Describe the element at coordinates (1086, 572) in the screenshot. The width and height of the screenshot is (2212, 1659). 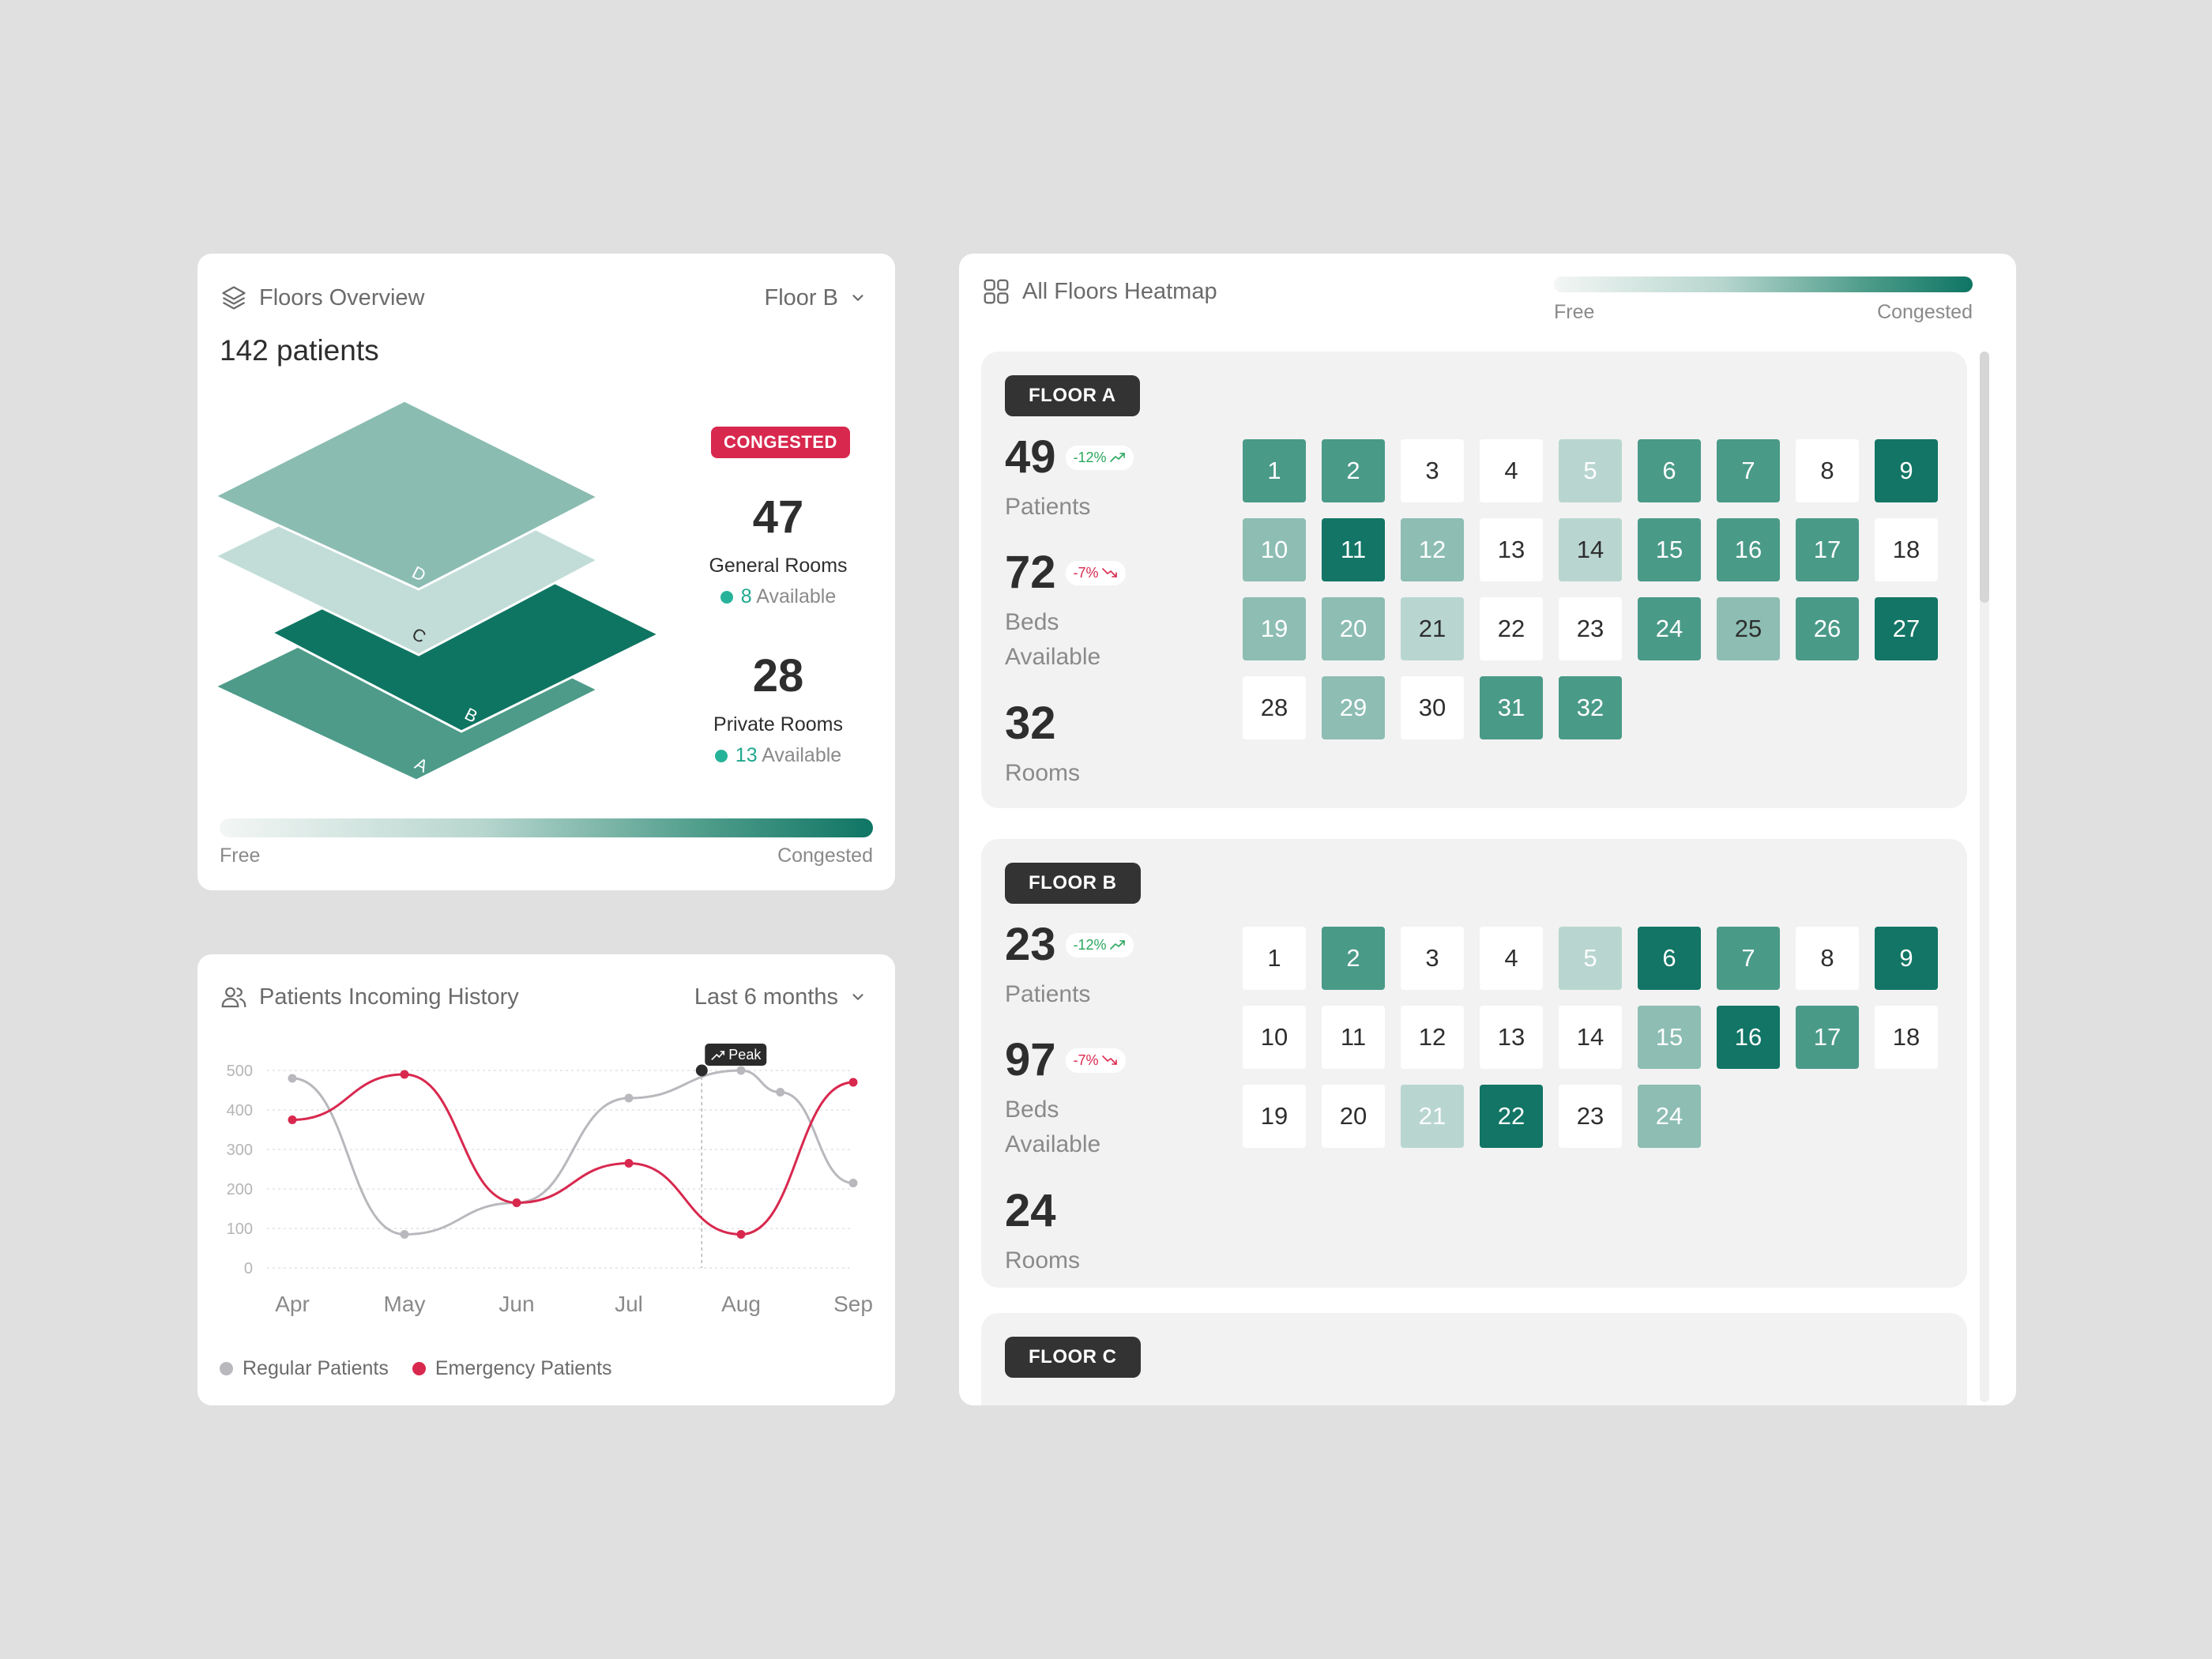
I see `floor-a-beds-change-value: -7%` at that location.